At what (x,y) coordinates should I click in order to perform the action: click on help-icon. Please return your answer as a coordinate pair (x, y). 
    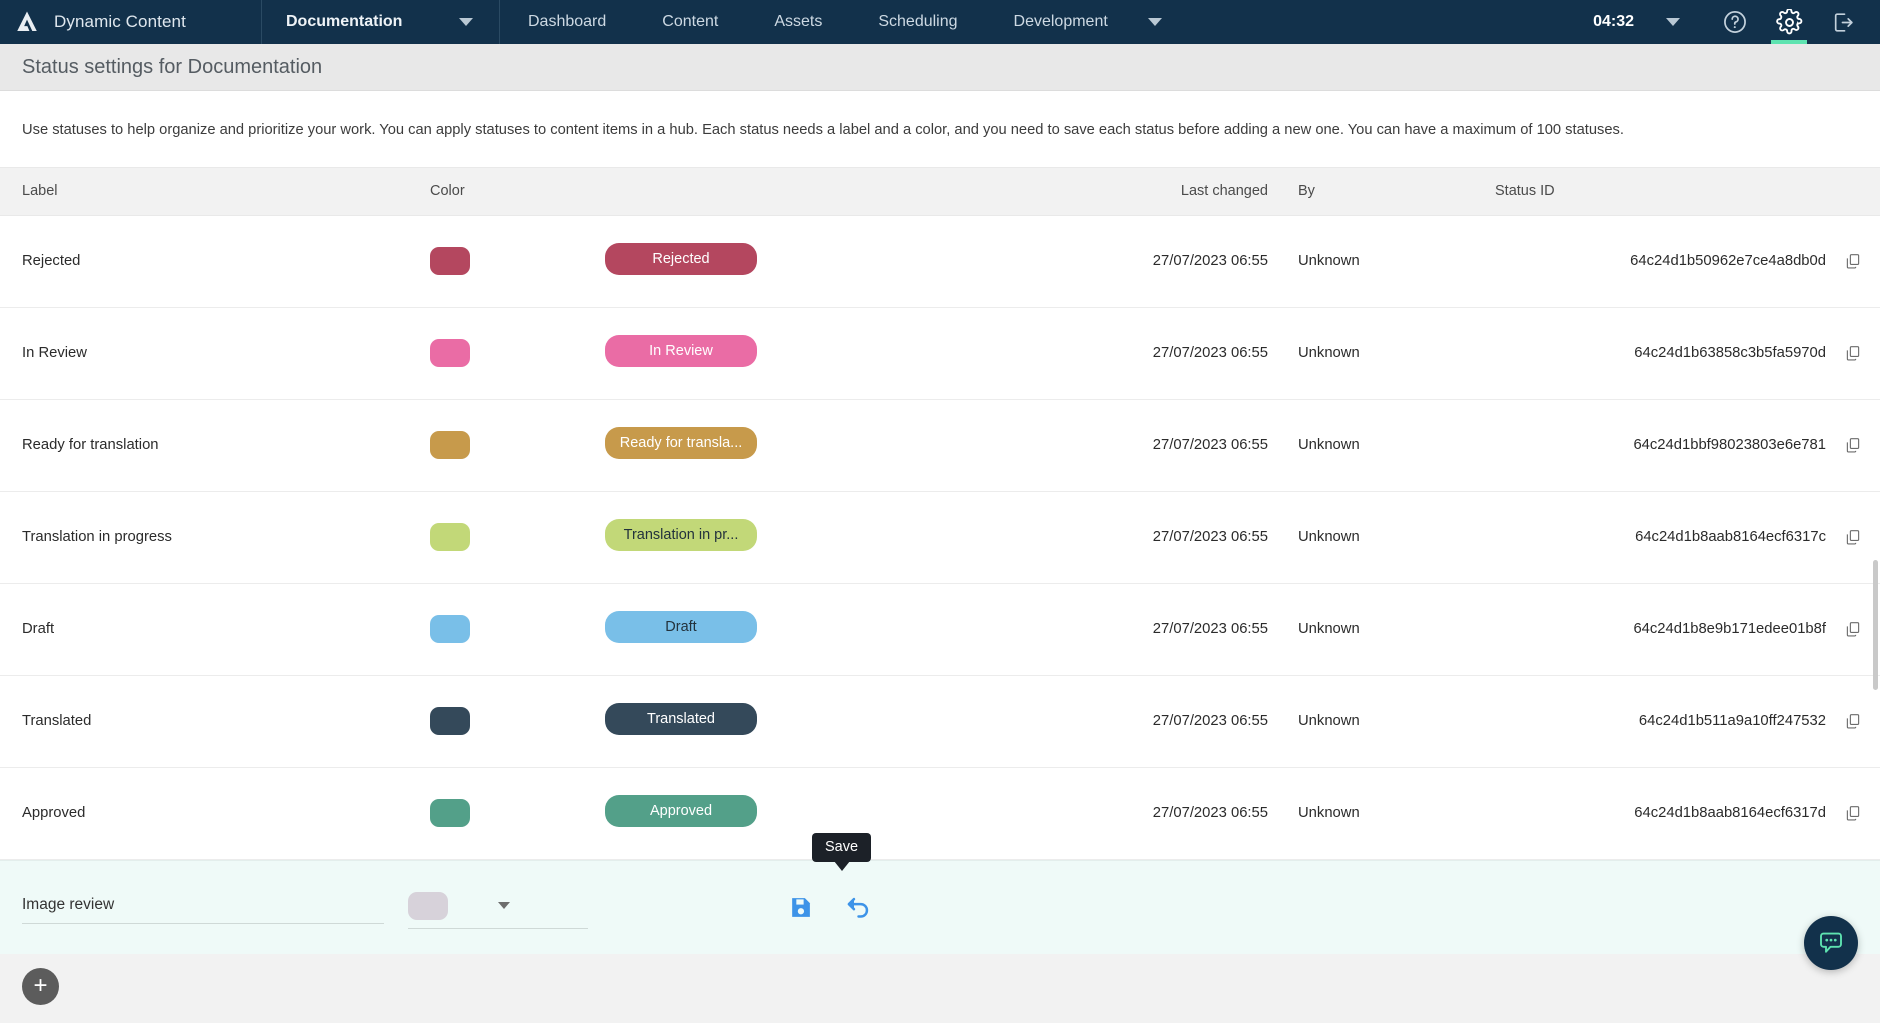
    Looking at the image, I should click on (1735, 22).